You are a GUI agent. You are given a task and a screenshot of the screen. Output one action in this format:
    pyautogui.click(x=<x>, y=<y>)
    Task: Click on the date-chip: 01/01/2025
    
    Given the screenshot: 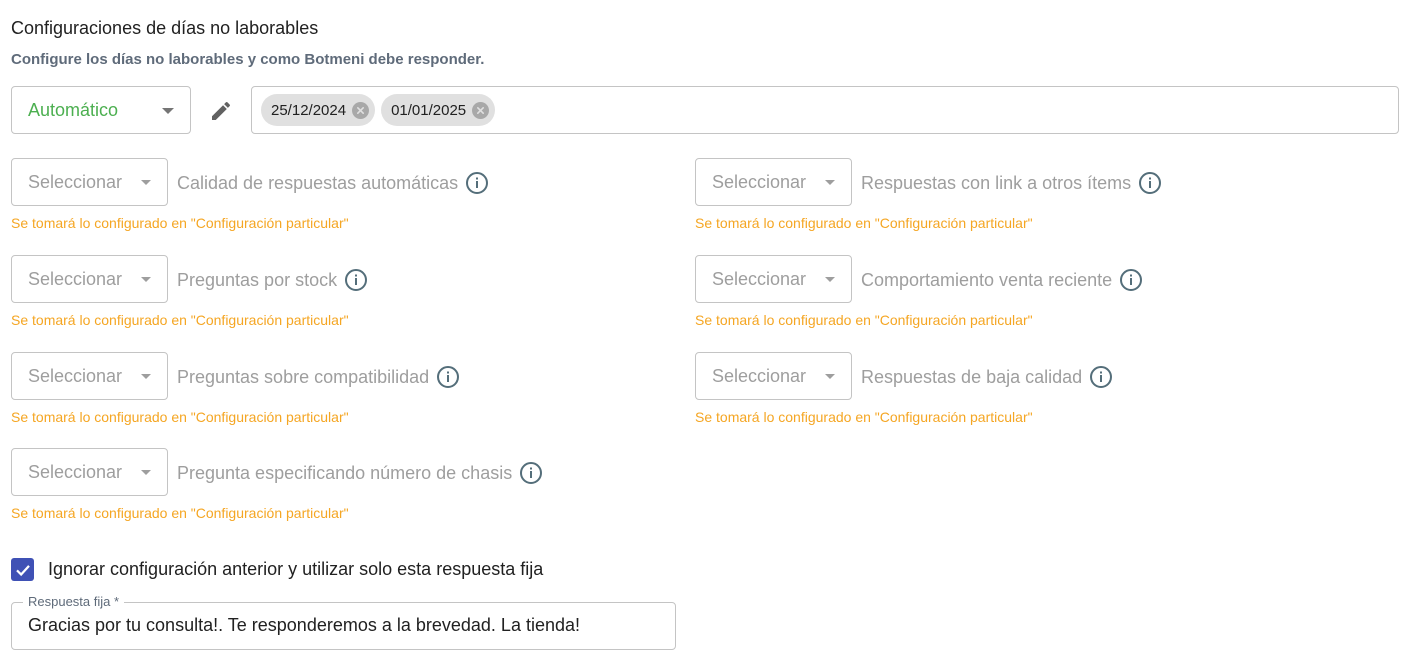 What is the action you would take?
    pyautogui.click(x=438, y=110)
    